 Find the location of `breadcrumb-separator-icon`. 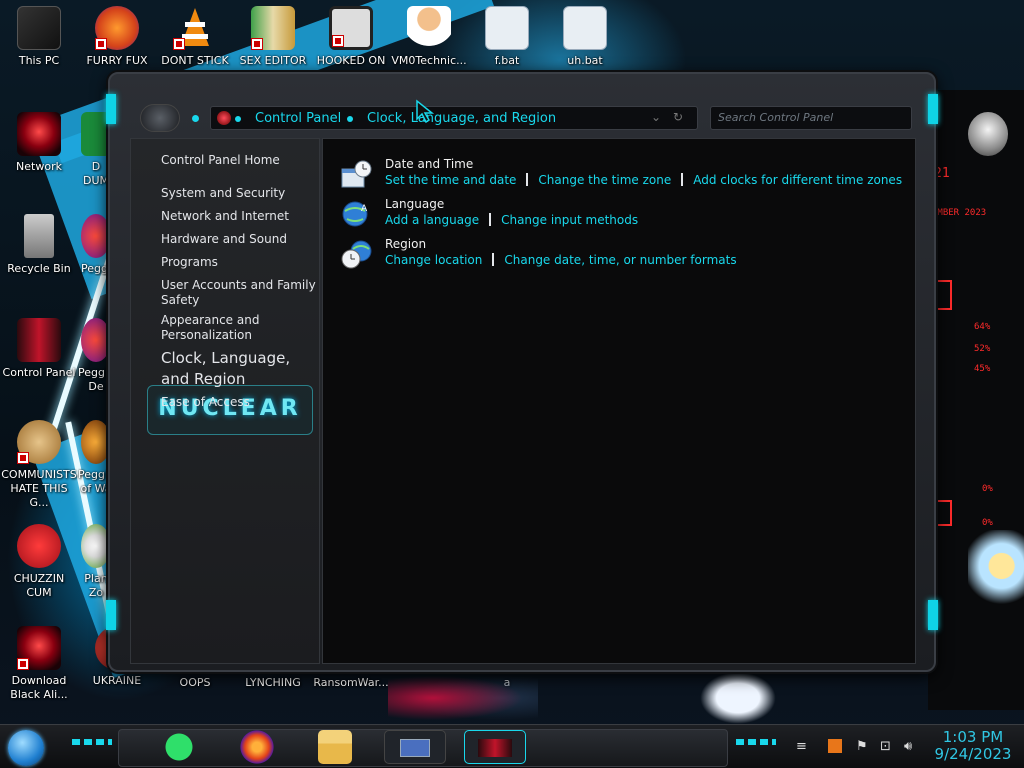

breadcrumb-separator-icon is located at coordinates (238, 119).